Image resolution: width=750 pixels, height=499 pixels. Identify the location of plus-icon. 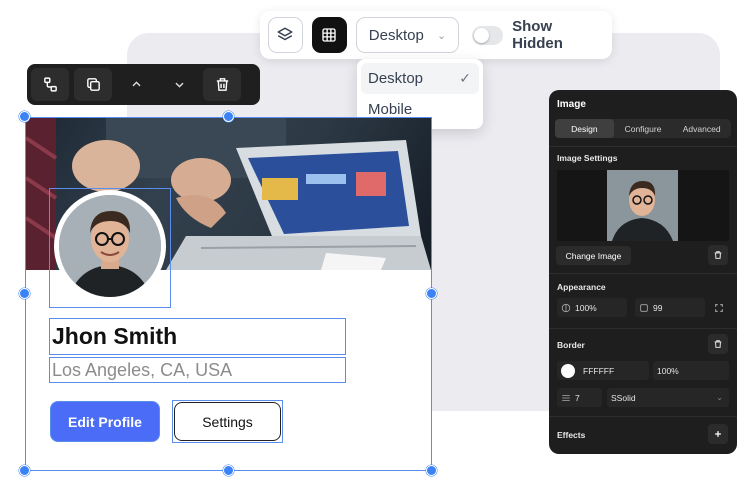
(718, 434).